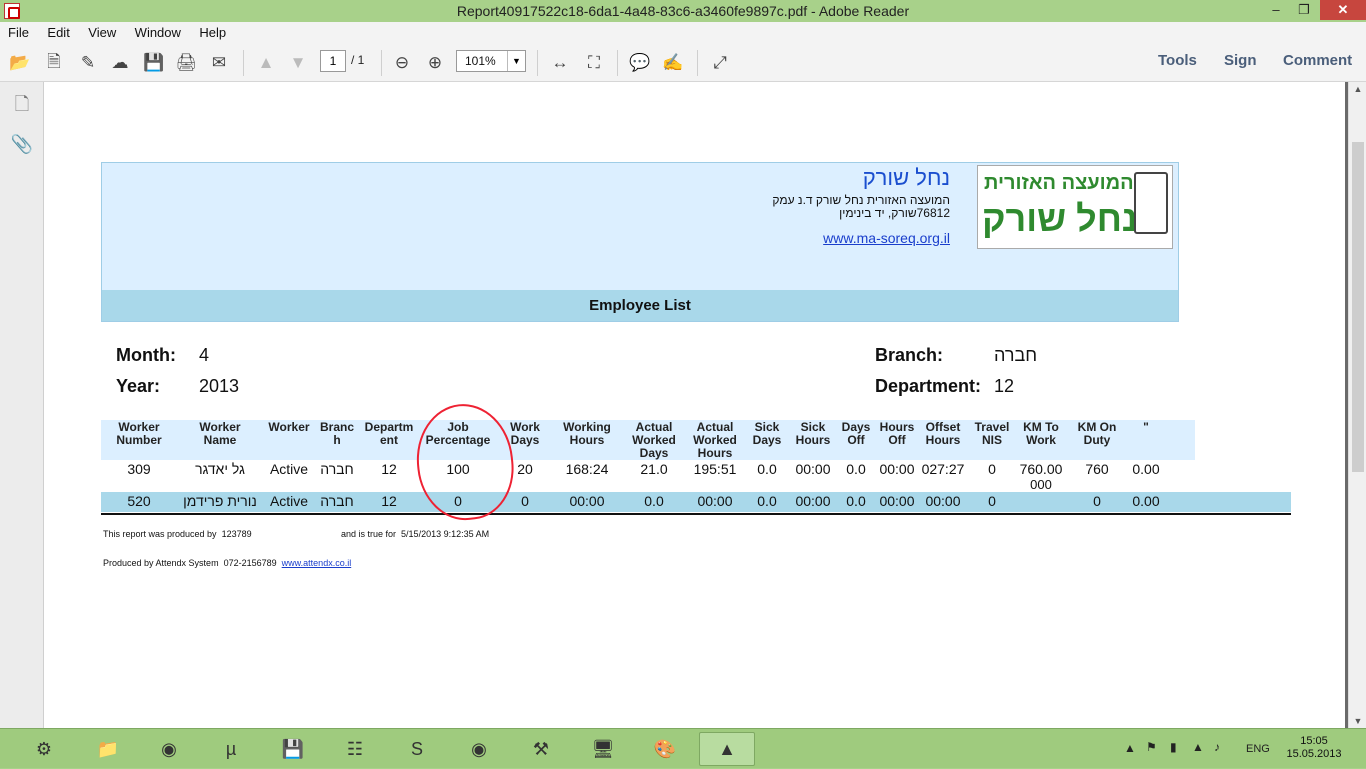 This screenshot has height=769, width=1366. Describe the element at coordinates (1059, 183) in the screenshot. I see `logo-line1: המועצה האזורית` at that location.